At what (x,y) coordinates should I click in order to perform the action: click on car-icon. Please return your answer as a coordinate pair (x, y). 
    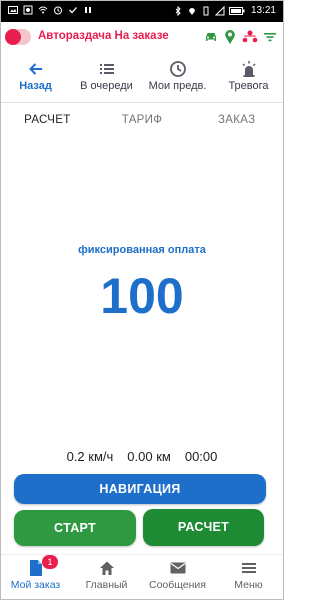
    Looking at the image, I should click on (211, 37).